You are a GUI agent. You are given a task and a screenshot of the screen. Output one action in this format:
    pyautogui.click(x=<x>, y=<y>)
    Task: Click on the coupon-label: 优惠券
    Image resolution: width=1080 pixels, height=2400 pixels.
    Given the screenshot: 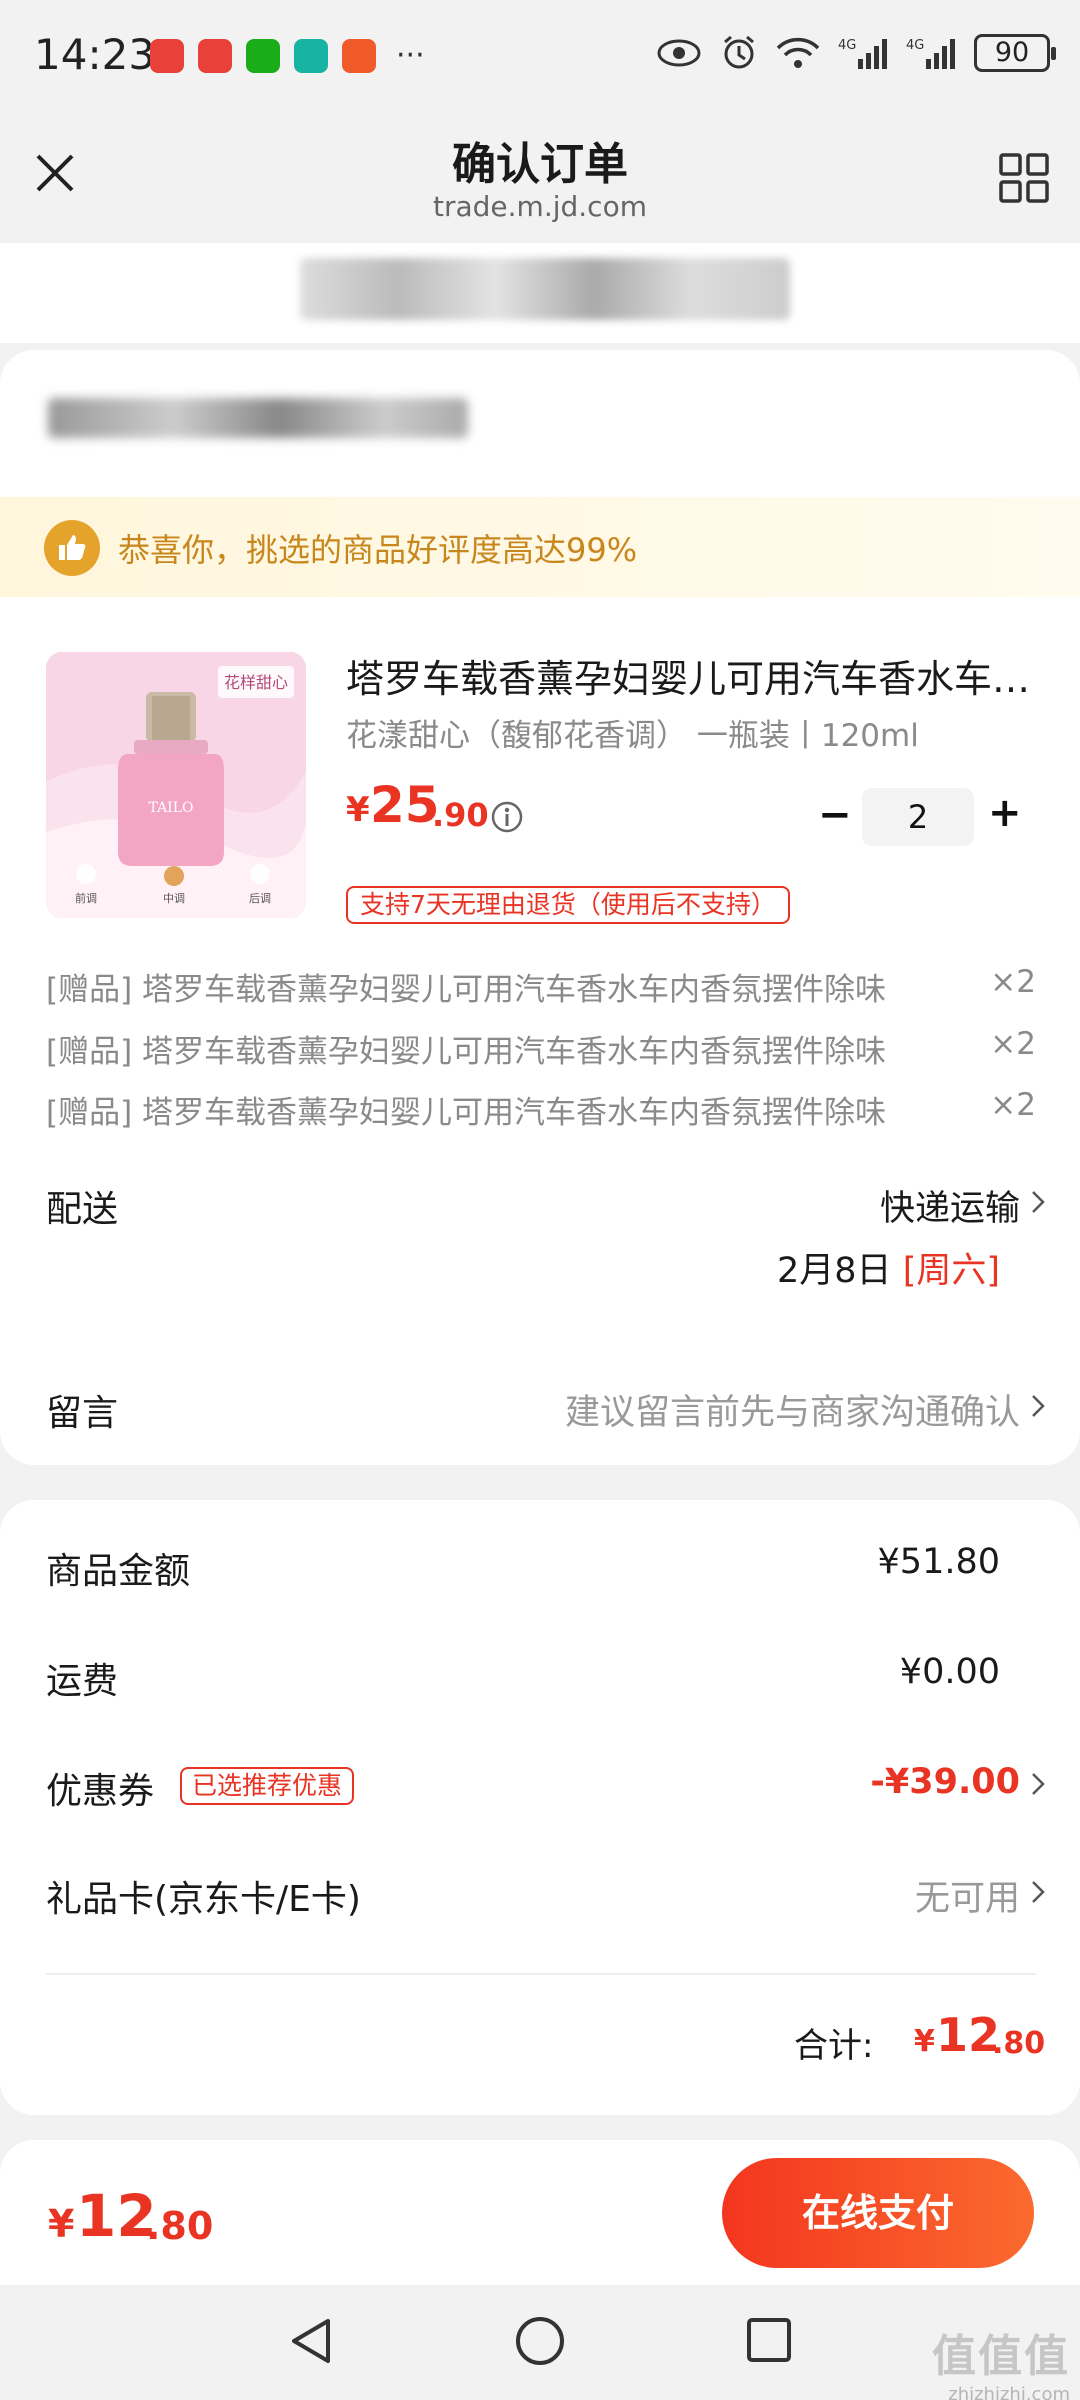 What is the action you would take?
    pyautogui.click(x=100, y=1791)
    